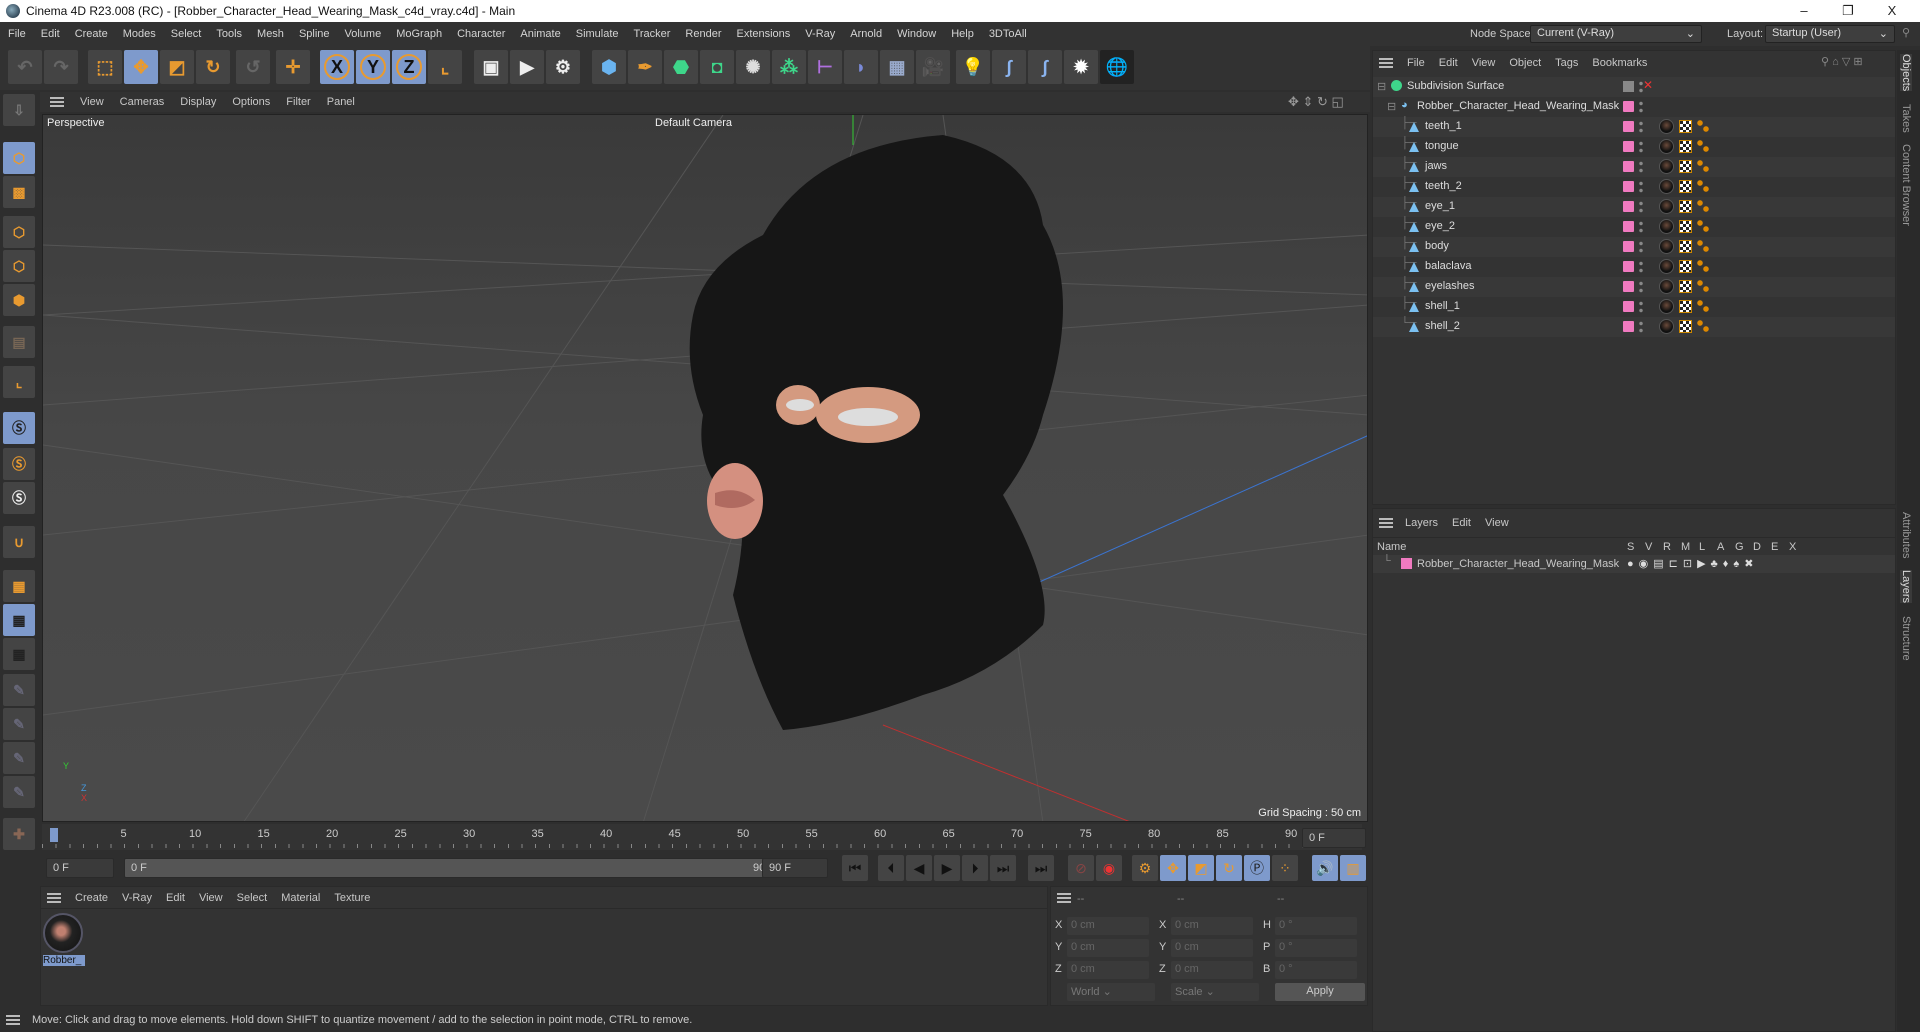 The height and width of the screenshot is (1032, 1920). What do you see at coordinates (105, 67) in the screenshot?
I see `selection-tool-icon: ⬚` at bounding box center [105, 67].